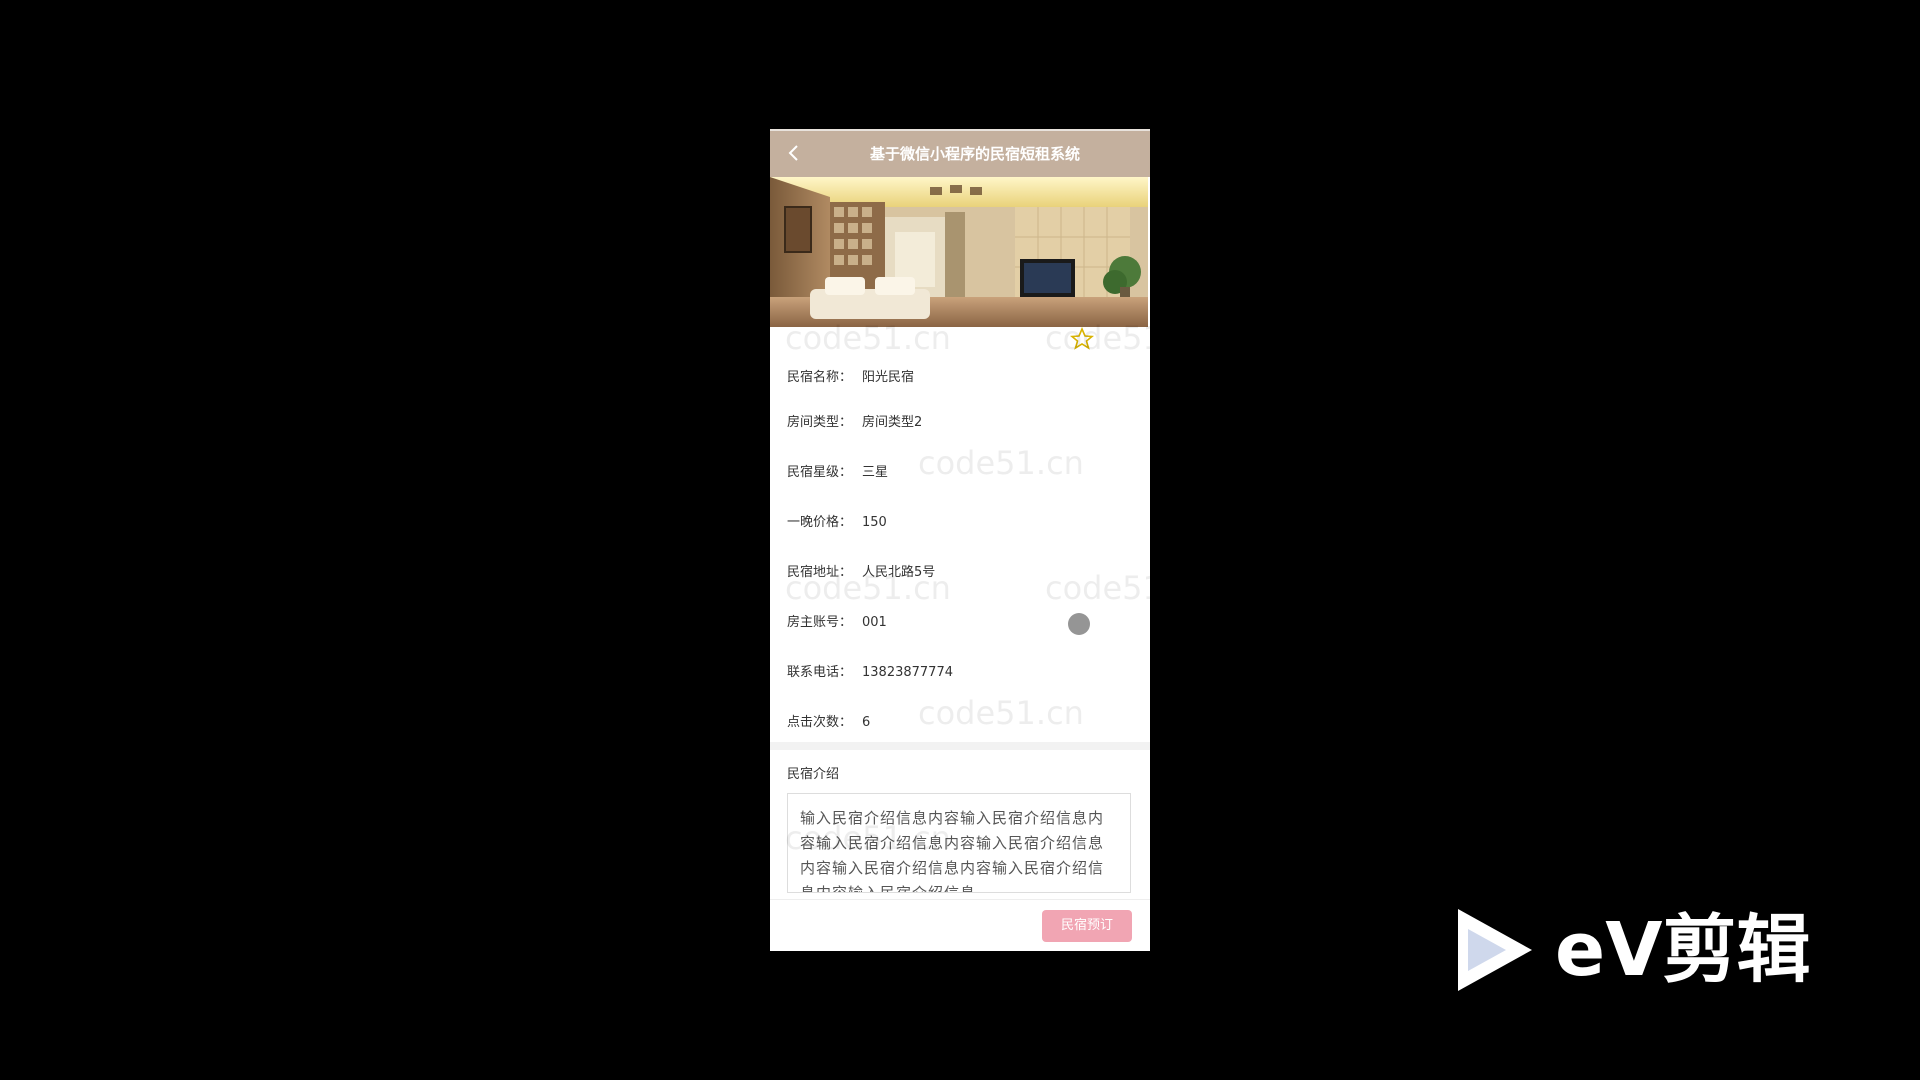 This screenshot has height=1080, width=1920. What do you see at coordinates (866, 722) in the screenshot?
I see `detail-value: 6` at bounding box center [866, 722].